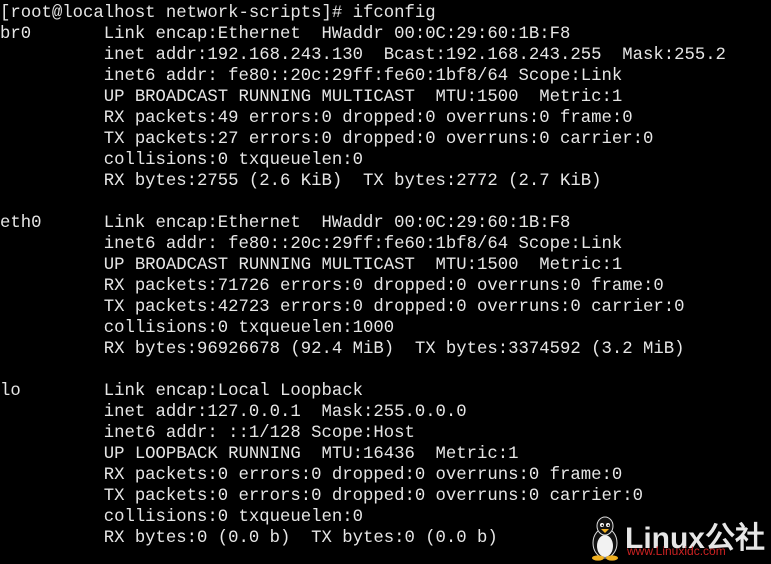 The width and height of the screenshot is (771, 564). I want to click on site-watermark: Linux公社 www.Linuxidc.com, so click(677, 538).